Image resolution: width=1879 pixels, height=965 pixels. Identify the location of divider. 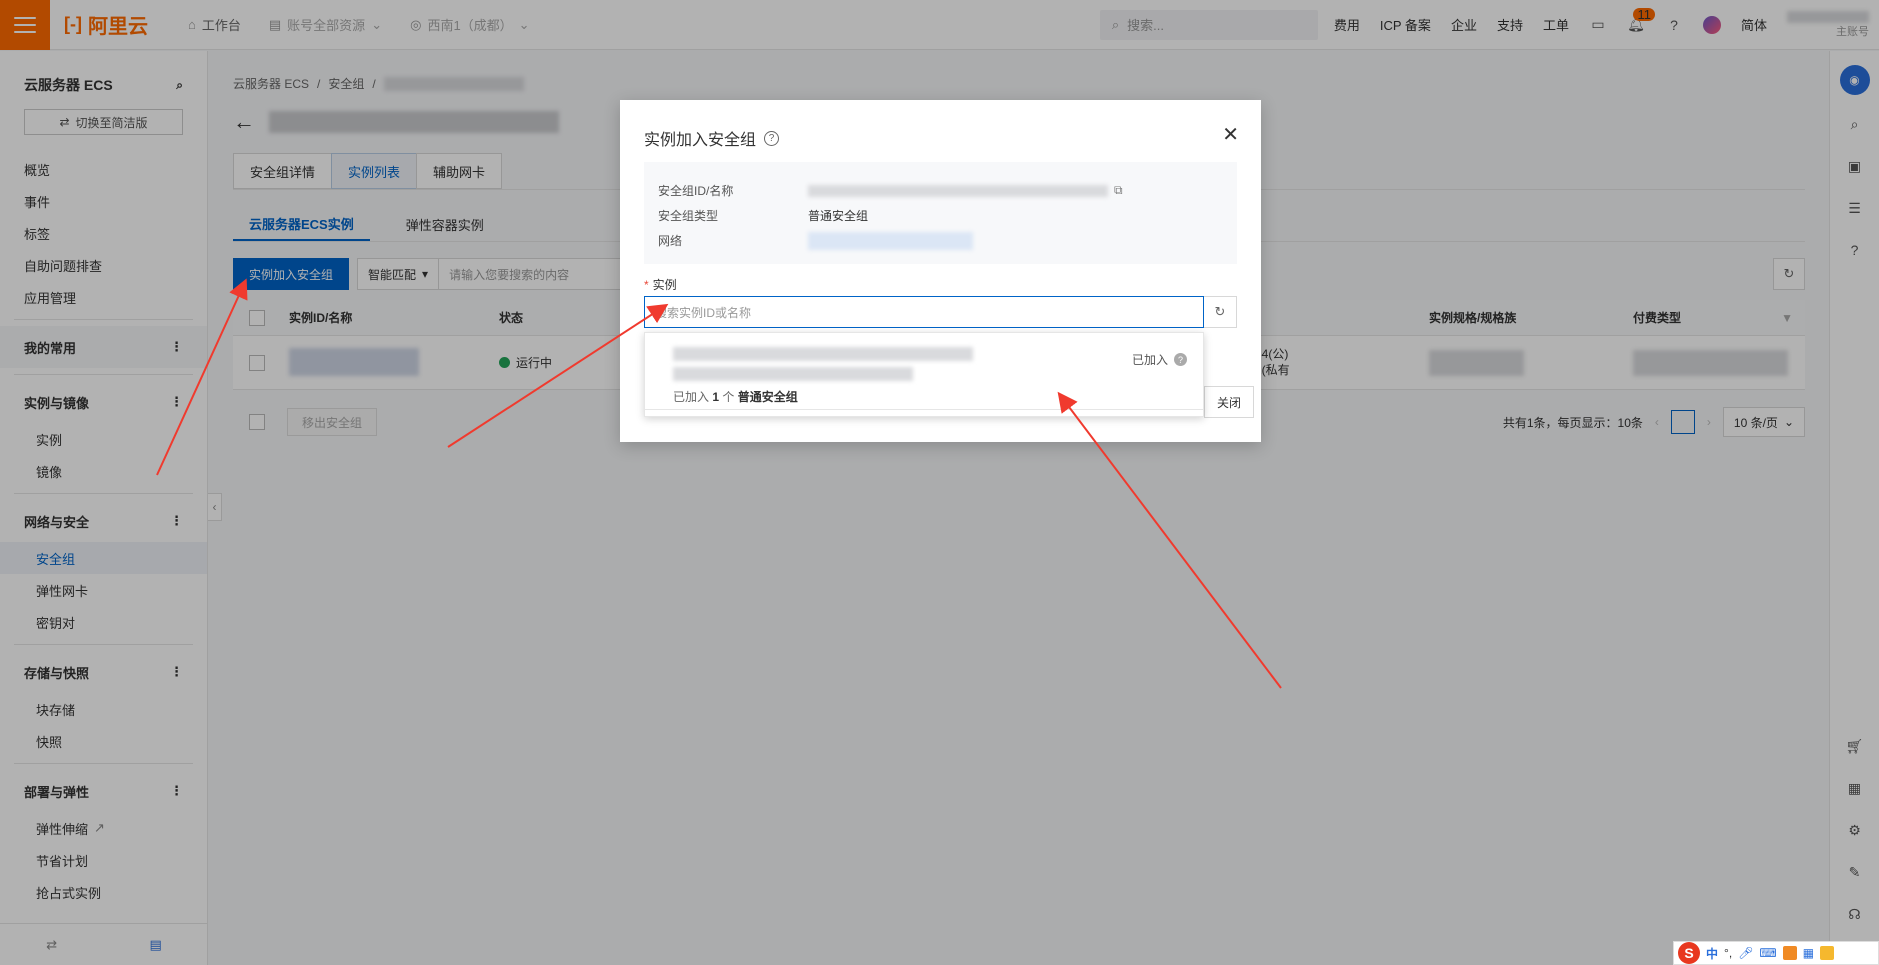
(924, 409).